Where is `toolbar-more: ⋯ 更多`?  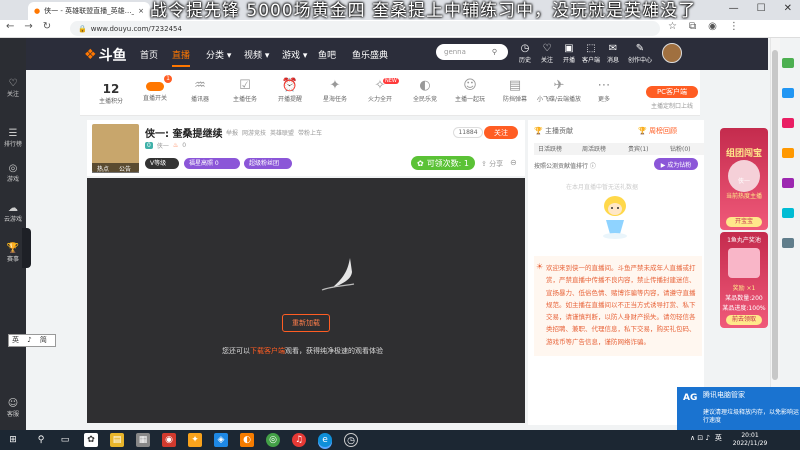 toolbar-more: ⋯ 更多 is located at coordinates (604, 90).